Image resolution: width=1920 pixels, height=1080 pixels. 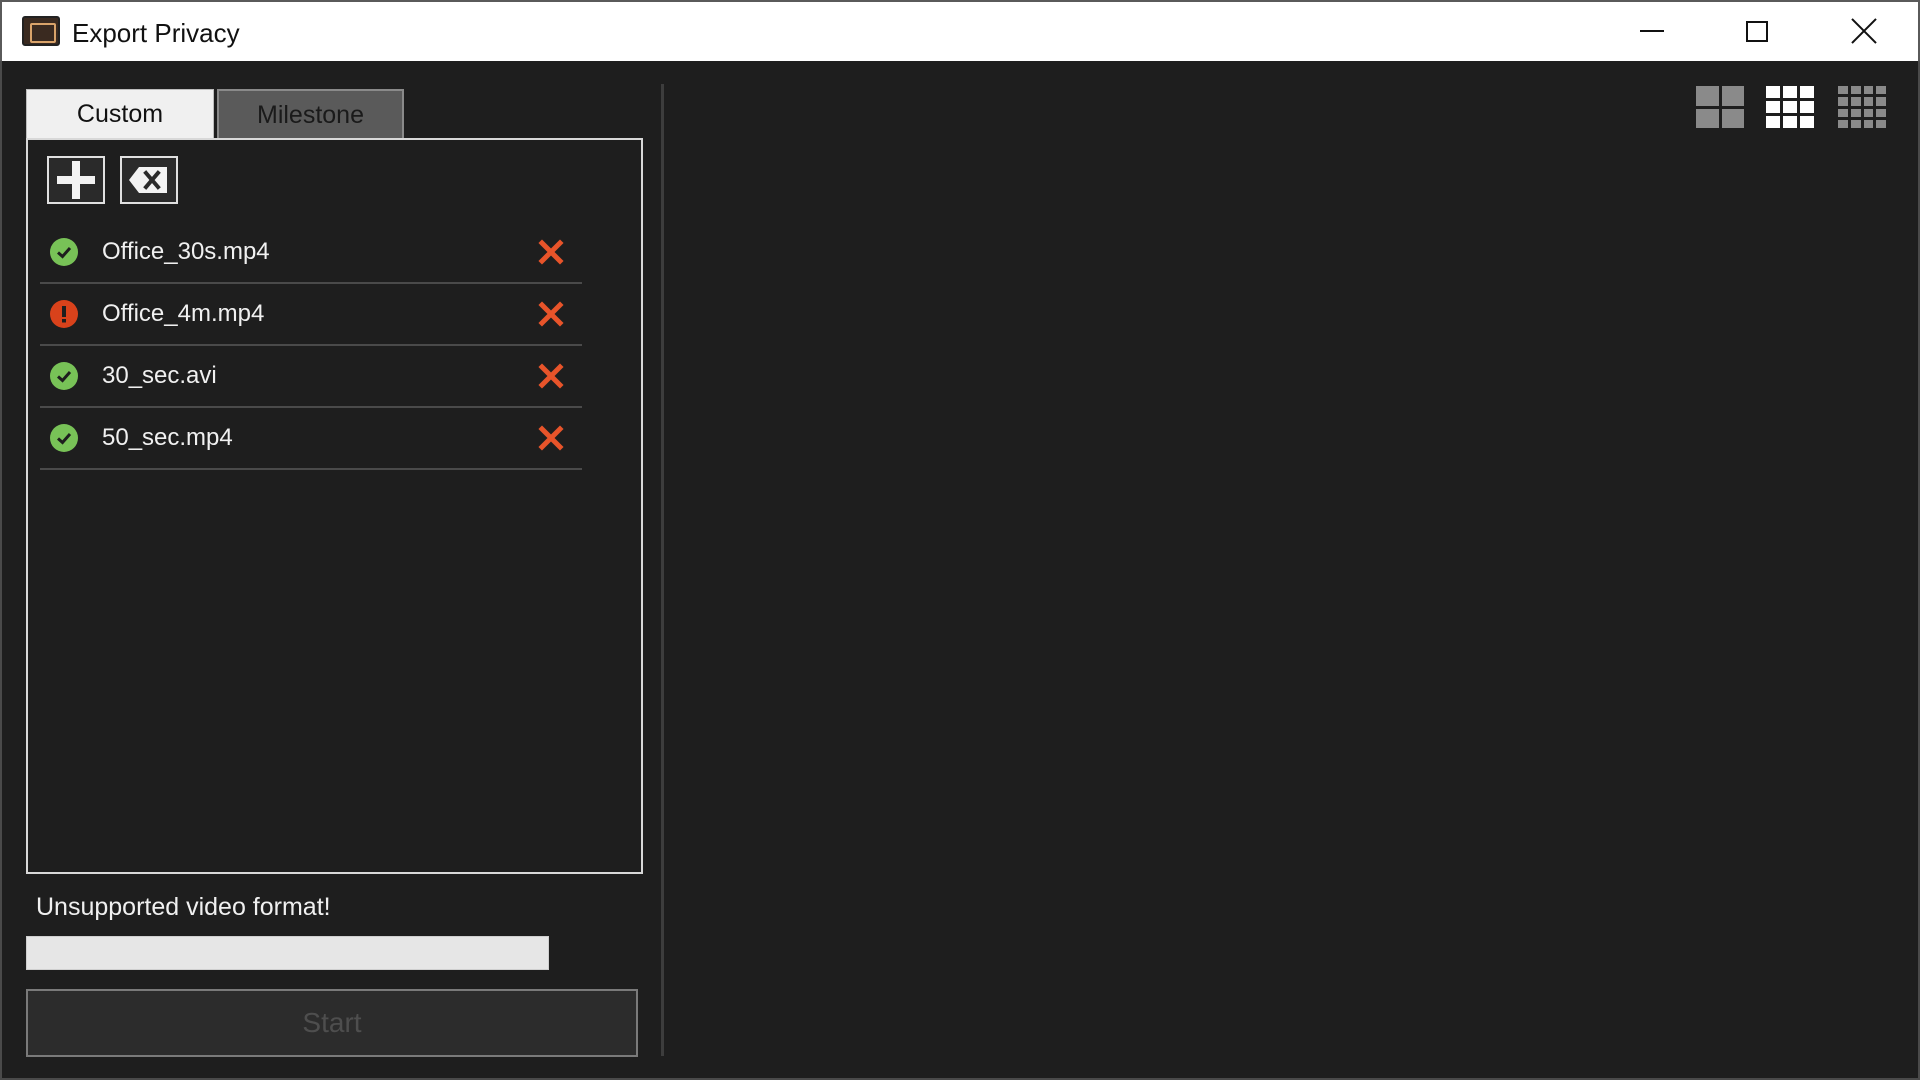 I want to click on layout-4x4-button, so click(x=1862, y=107).